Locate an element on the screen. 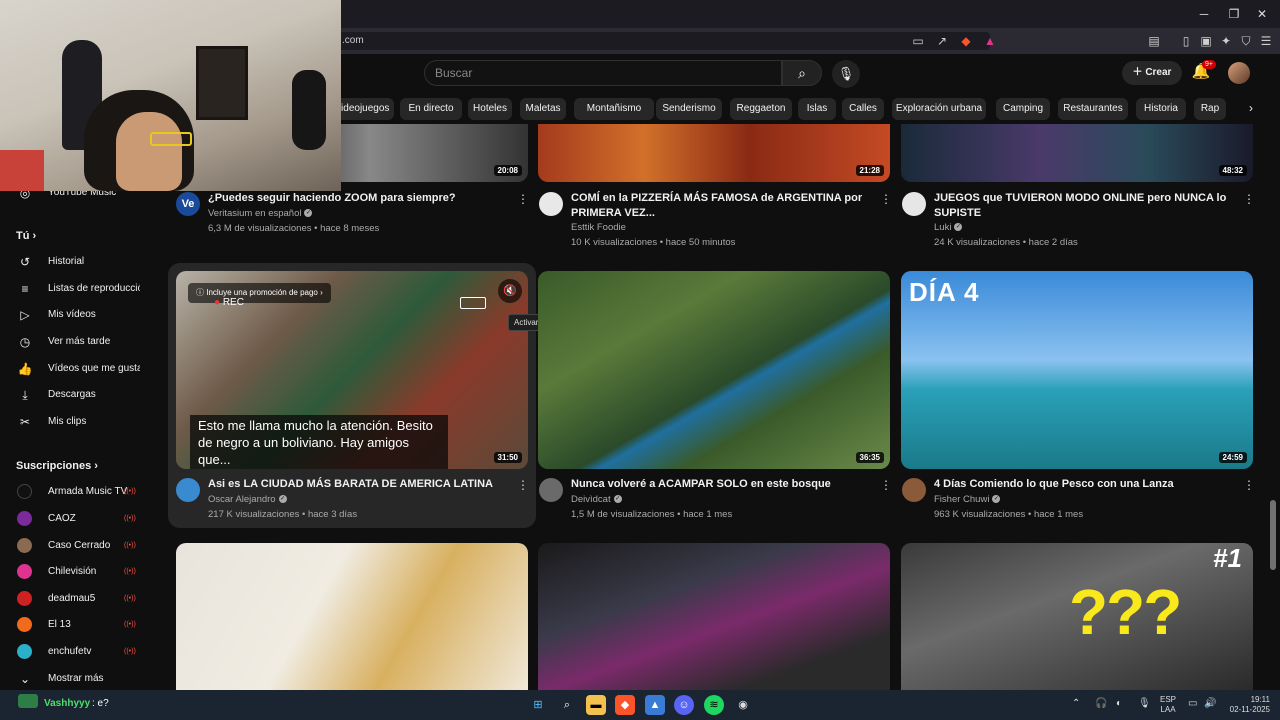 The height and width of the screenshot is (720, 1280). brave-shields-icon: ◆ is located at coordinates (966, 41).